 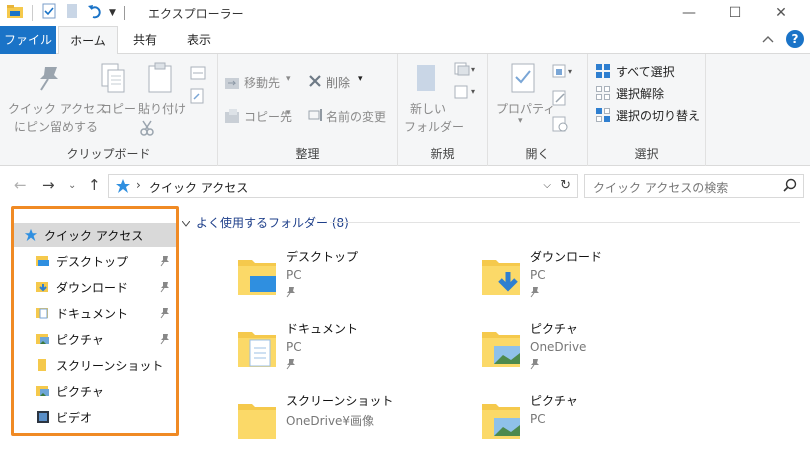 I want to click on nav-item-screenshots: スクリーンショット, so click(x=95, y=365).